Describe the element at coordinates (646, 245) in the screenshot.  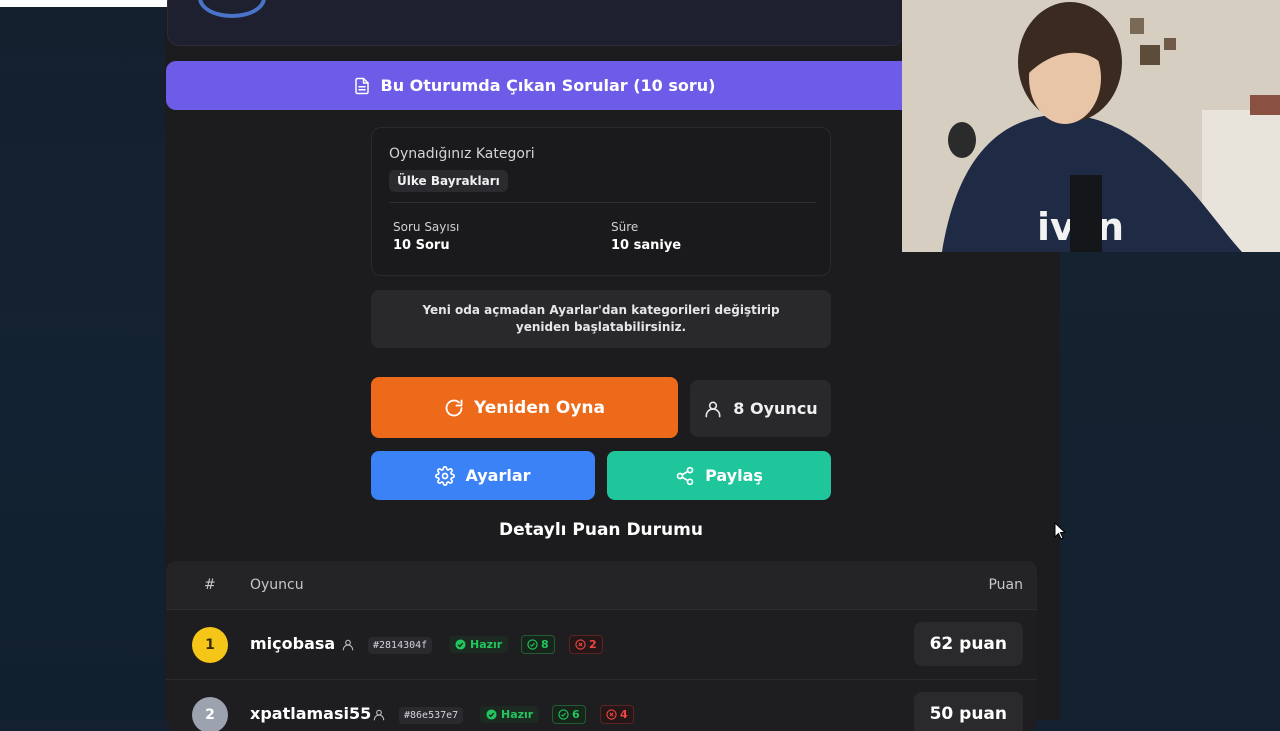
I see `duration-value: 10 saniye` at that location.